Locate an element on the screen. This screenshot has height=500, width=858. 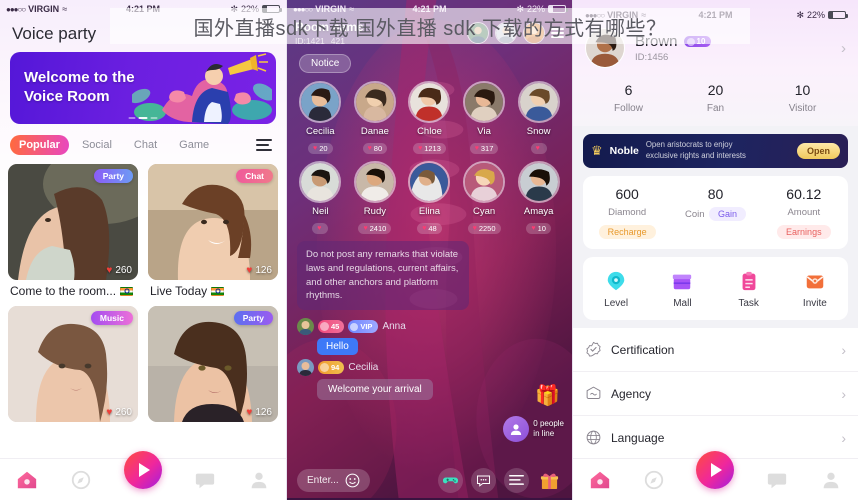
recharge-chip: Recharge is located at coordinates (627, 232).